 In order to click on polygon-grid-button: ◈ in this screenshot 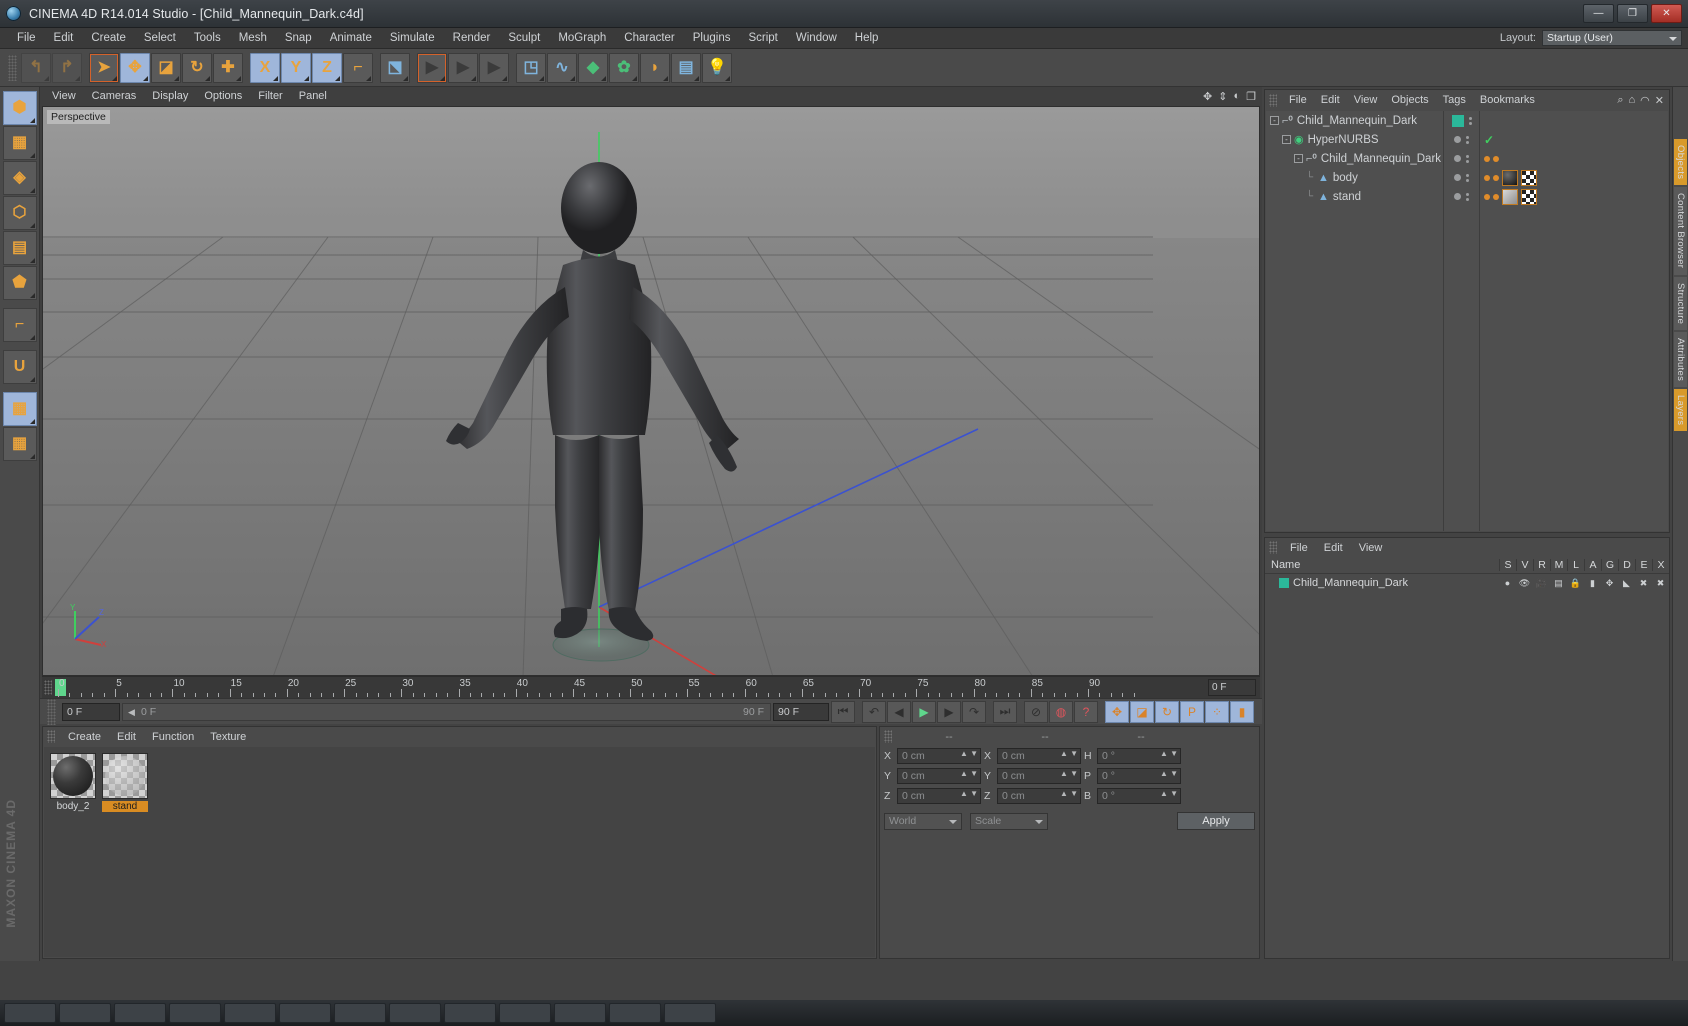, I will do `click(19, 178)`.